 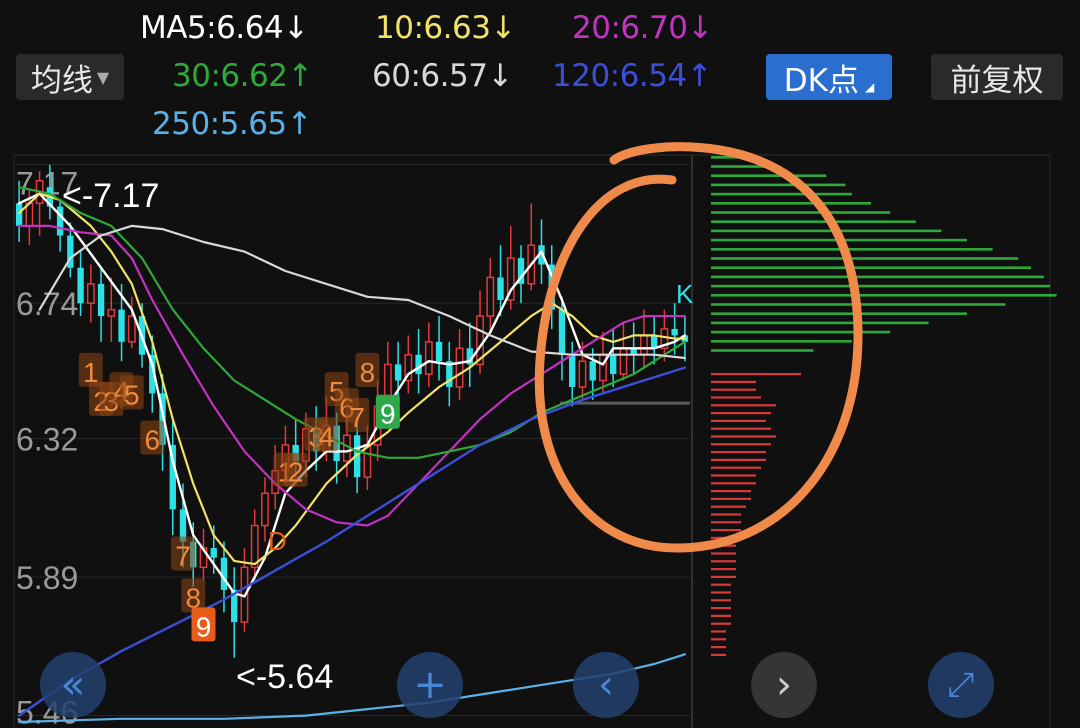 I want to click on next-button: ›, so click(x=784, y=685).